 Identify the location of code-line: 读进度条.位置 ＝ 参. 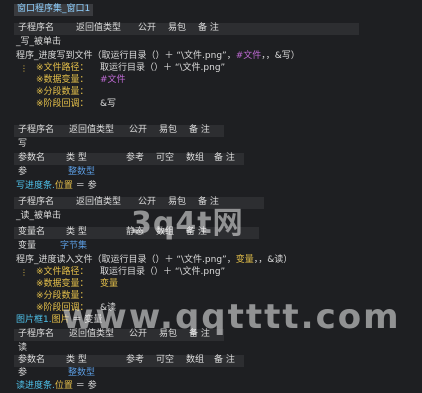
(56, 387).